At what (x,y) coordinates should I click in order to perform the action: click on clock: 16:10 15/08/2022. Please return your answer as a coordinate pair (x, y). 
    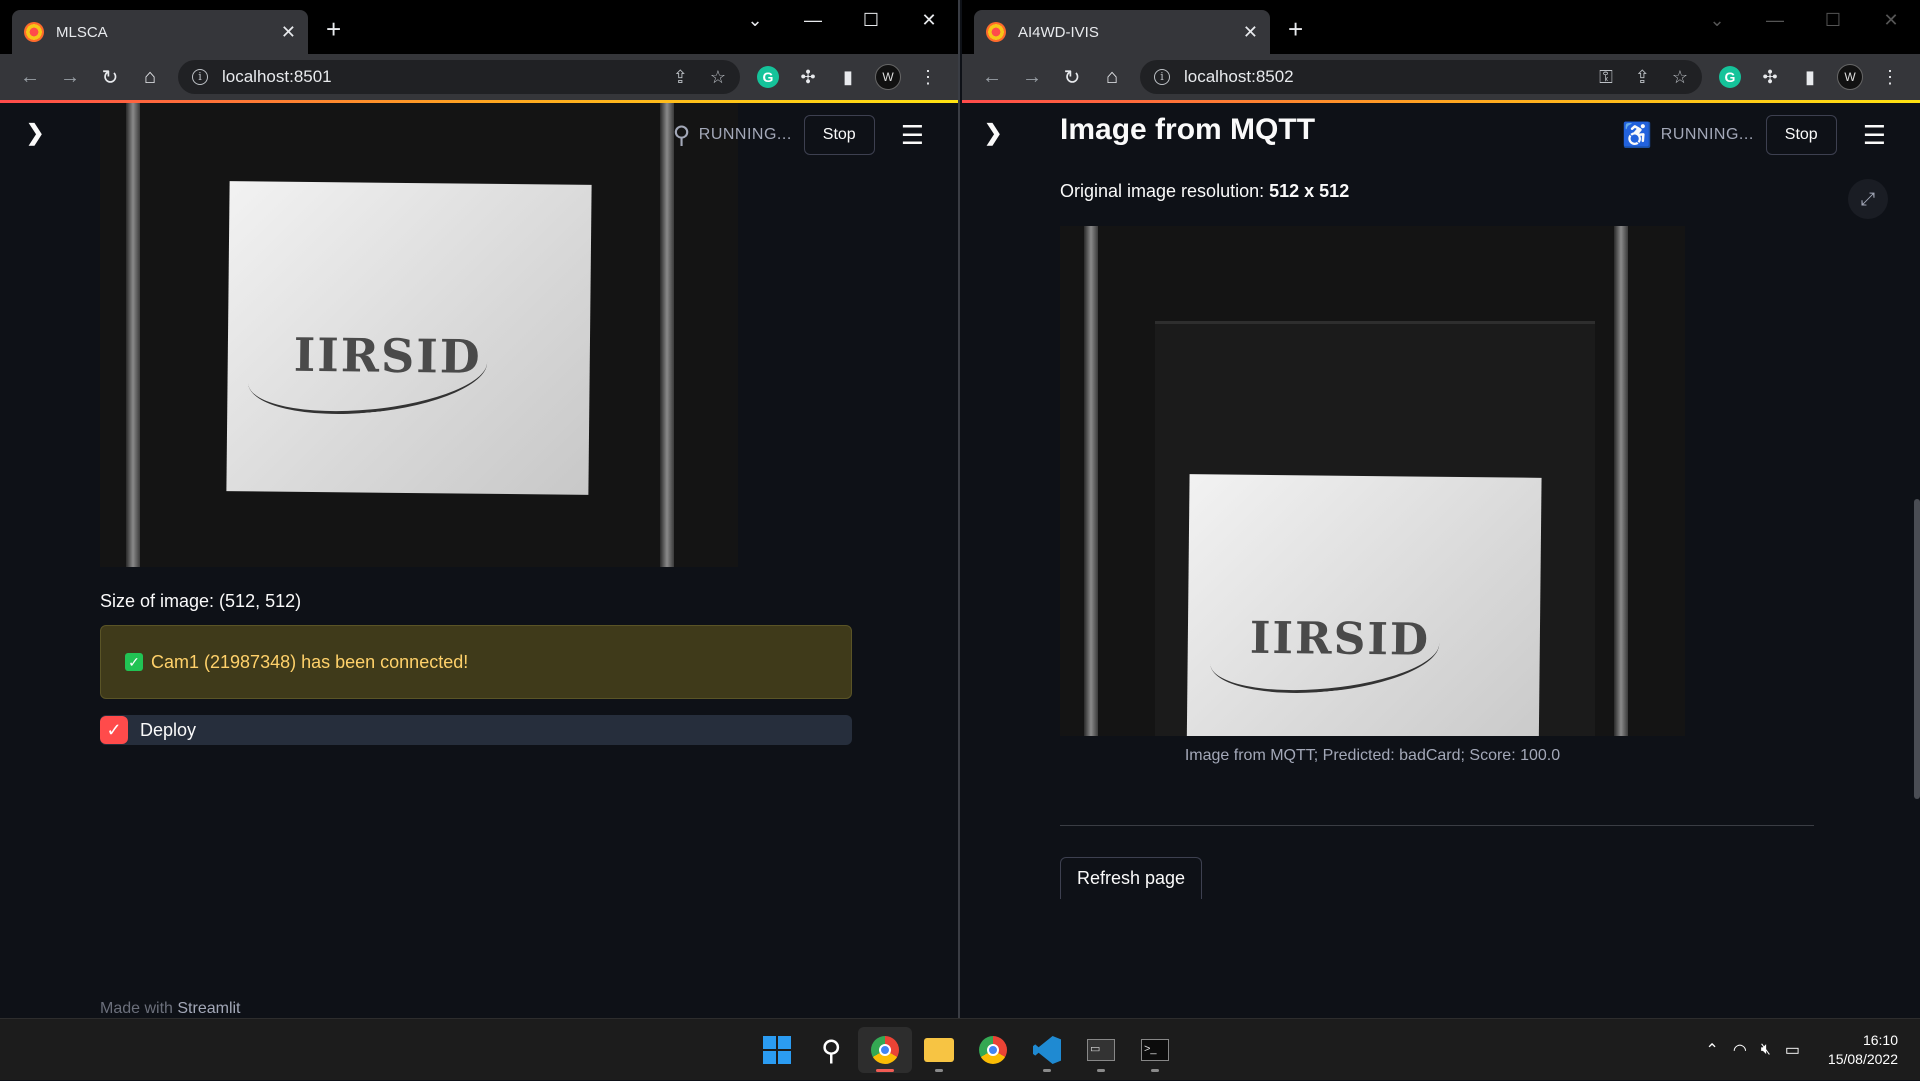
    Looking at the image, I should click on (1863, 1050).